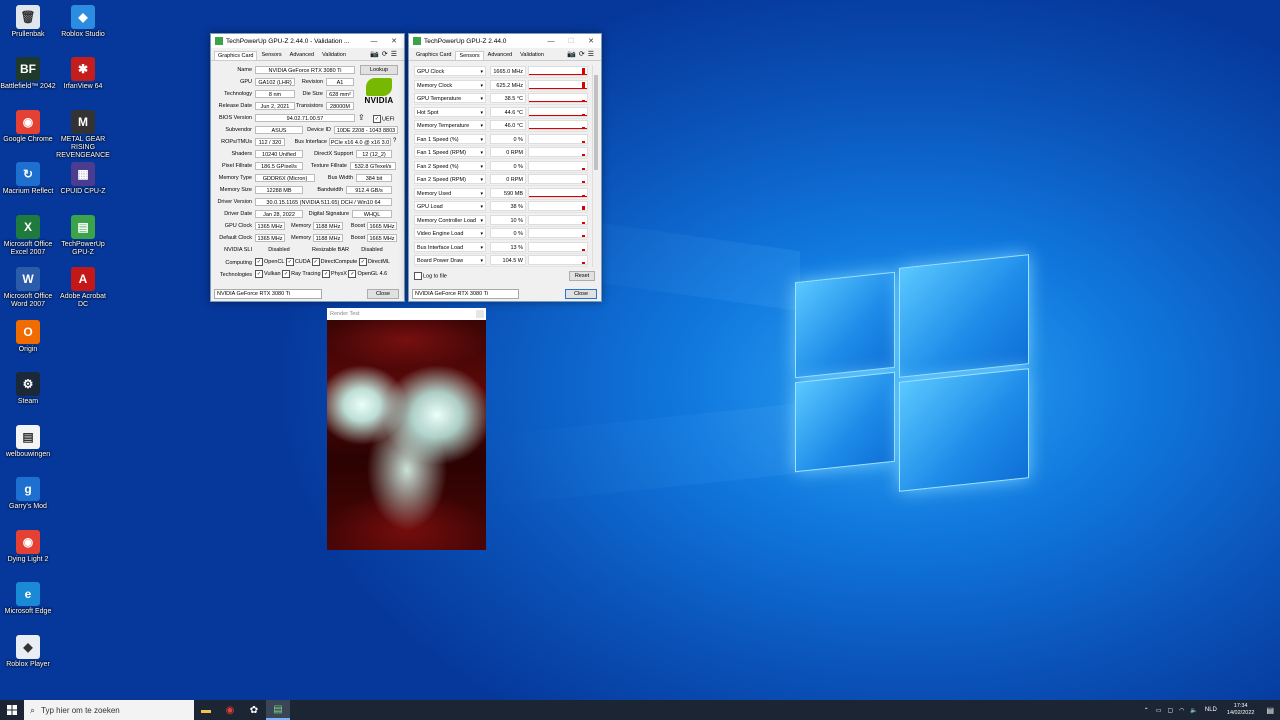 The height and width of the screenshot is (720, 1280). Describe the element at coordinates (28, 389) in the screenshot. I see `desktop-icon: ⚙ Steam` at that location.